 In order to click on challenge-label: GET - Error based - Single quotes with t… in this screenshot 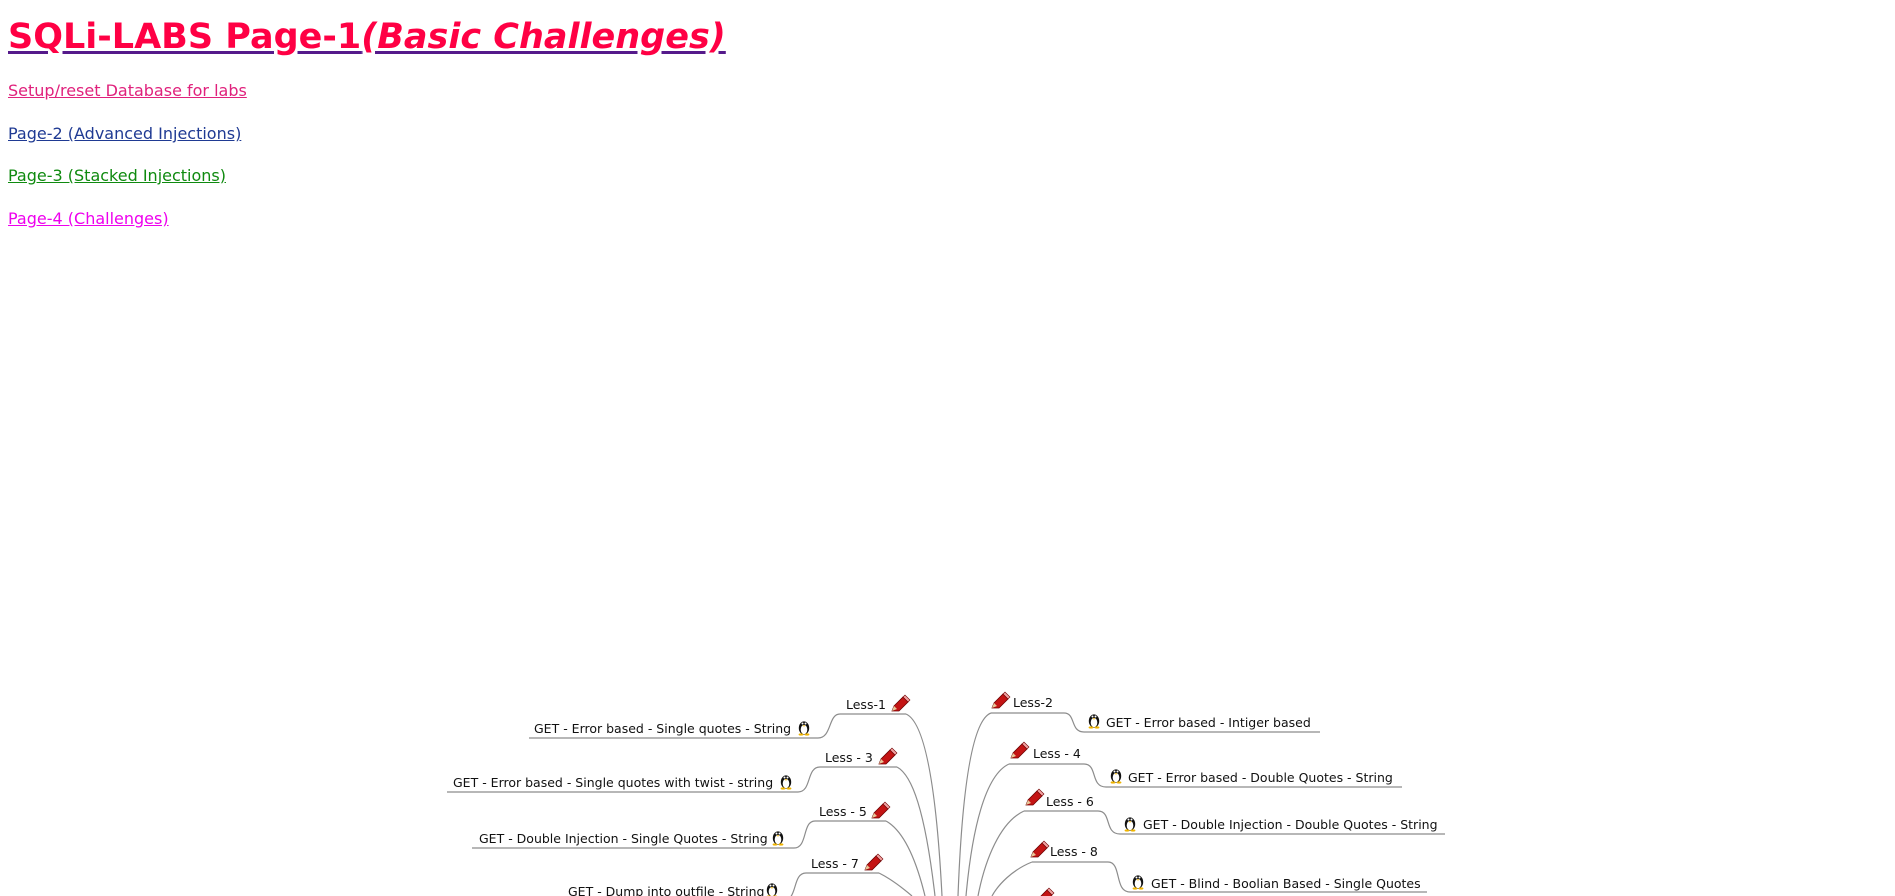, I will do `click(613, 782)`.